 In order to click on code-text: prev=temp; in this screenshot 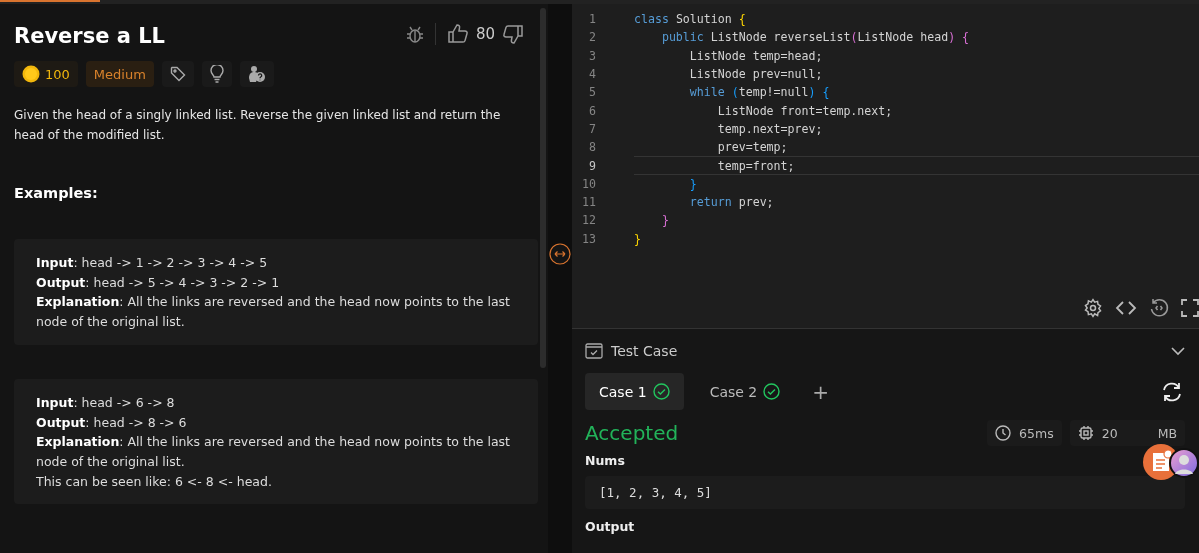, I will do `click(752, 148)`.